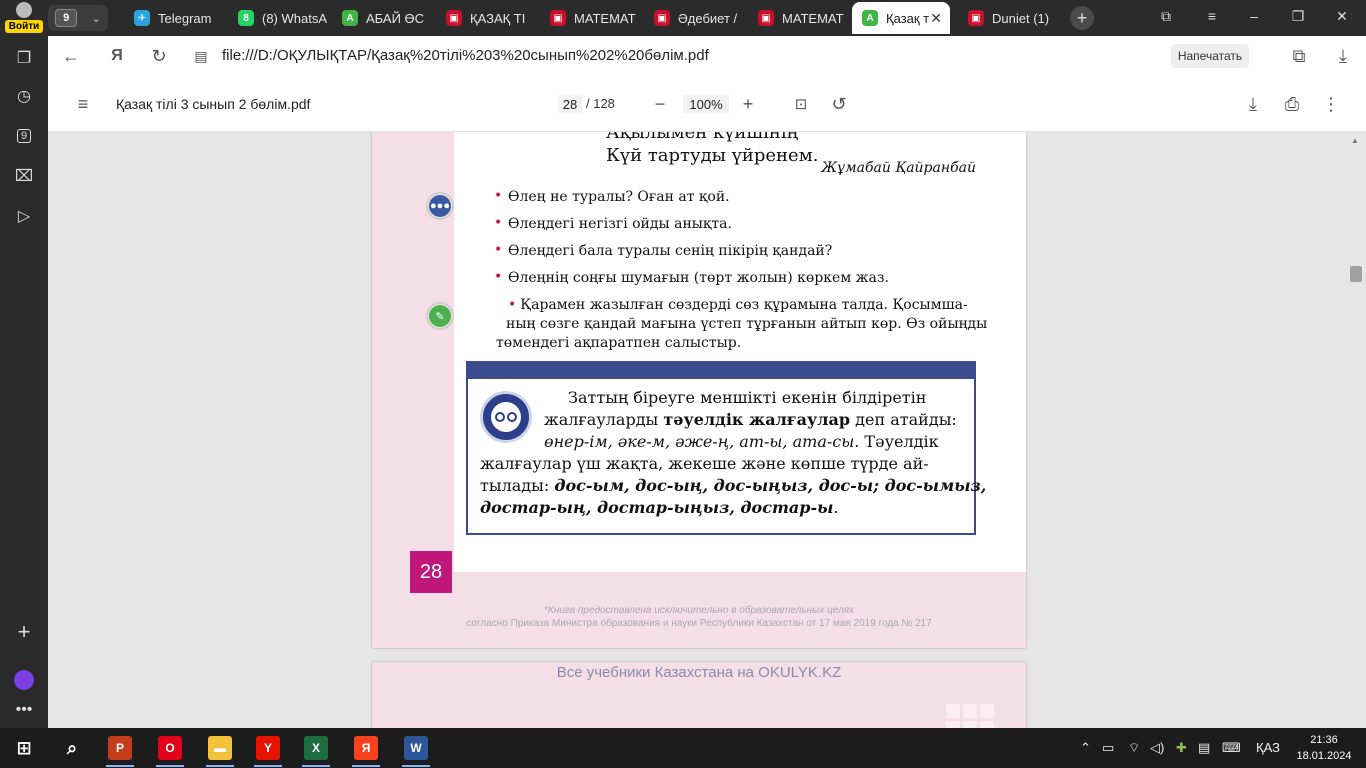 The image size is (1366, 768). Describe the element at coordinates (72, 748) in the screenshot. I see `search-icon: ⌕` at that location.